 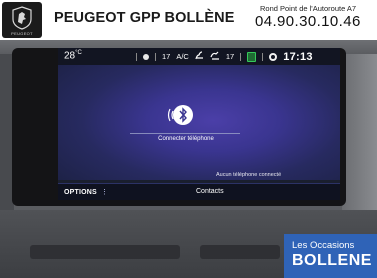 What do you see at coordinates (22, 33) in the screenshot?
I see `logo-caption: PEUGEOT` at bounding box center [22, 33].